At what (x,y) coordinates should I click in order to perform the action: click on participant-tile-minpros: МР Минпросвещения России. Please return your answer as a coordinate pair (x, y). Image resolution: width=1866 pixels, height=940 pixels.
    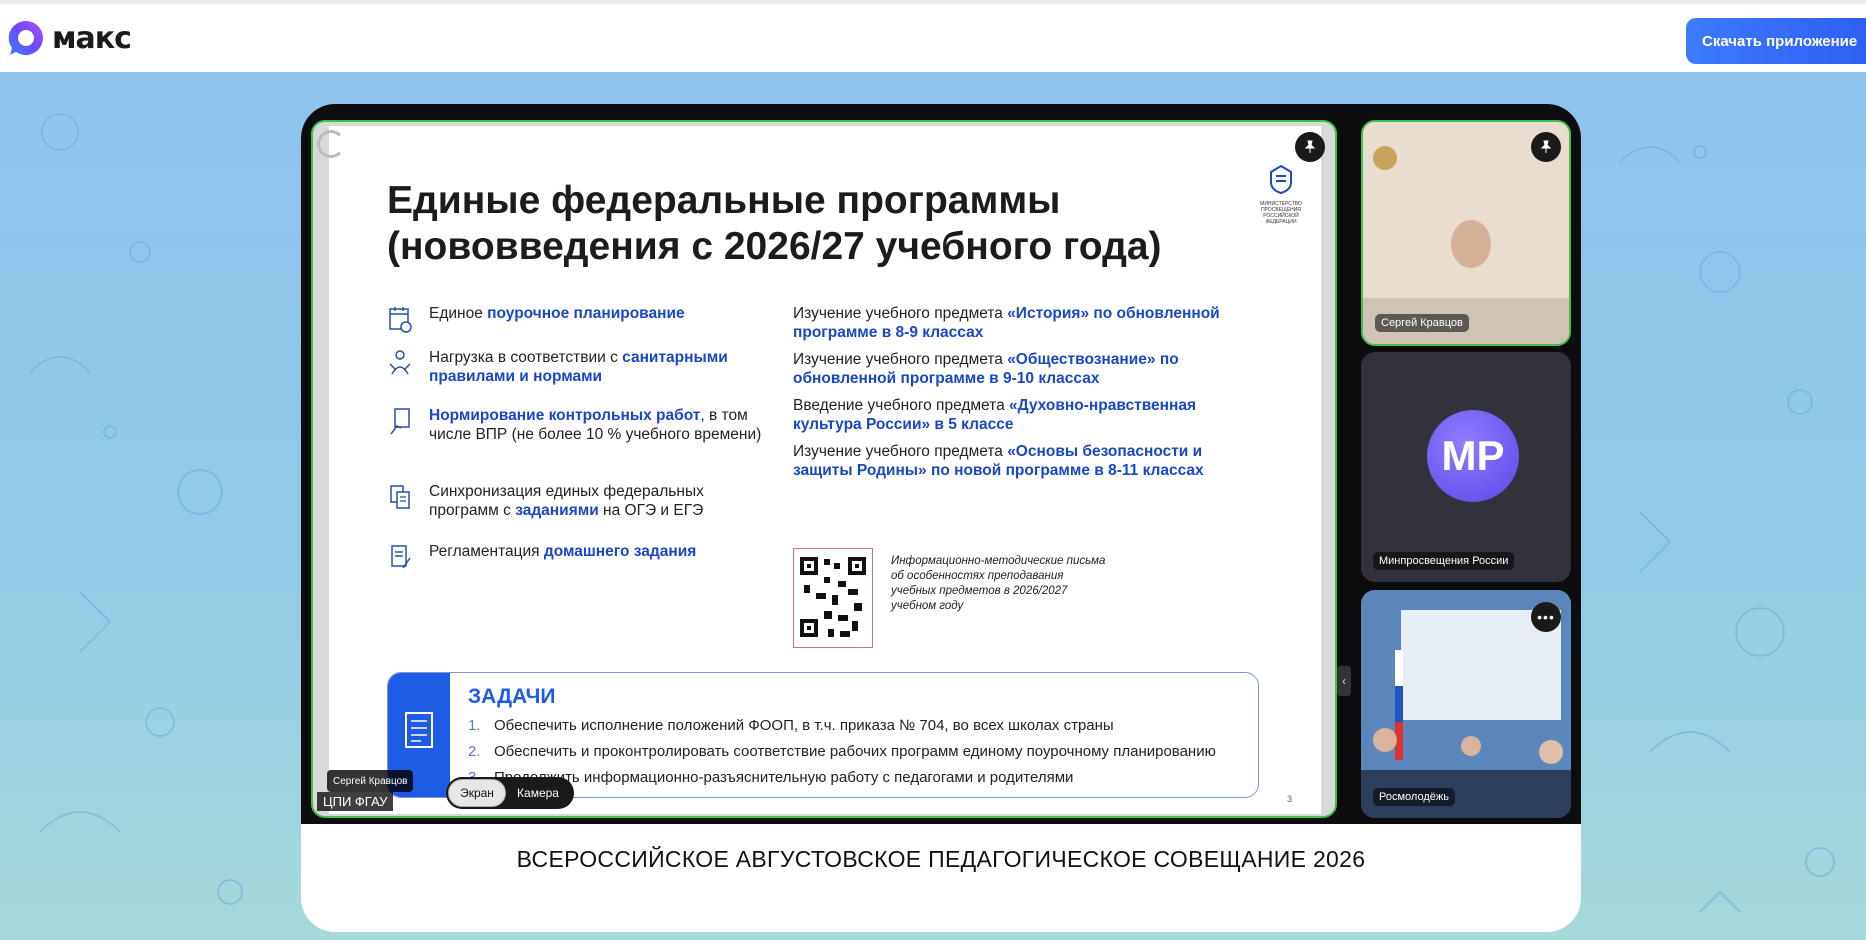
    Looking at the image, I should click on (1466, 467).